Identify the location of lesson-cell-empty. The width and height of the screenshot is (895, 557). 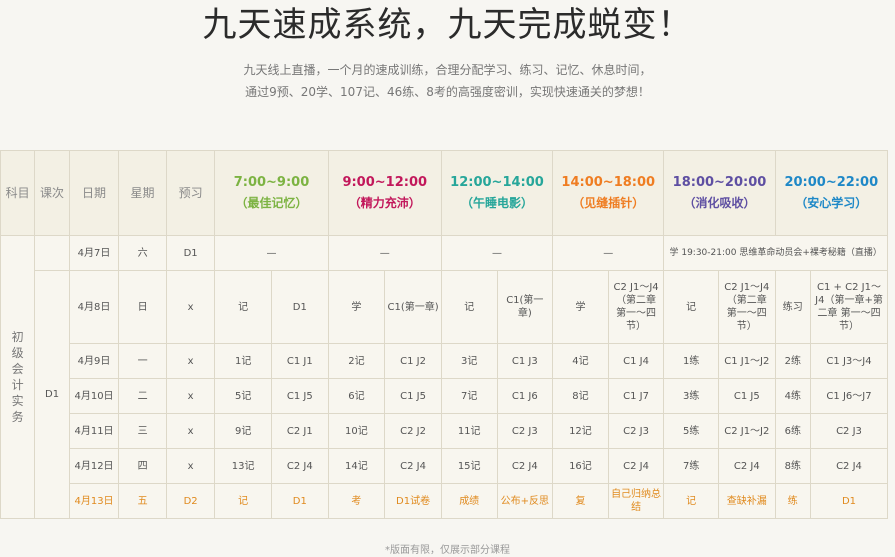
(52, 253).